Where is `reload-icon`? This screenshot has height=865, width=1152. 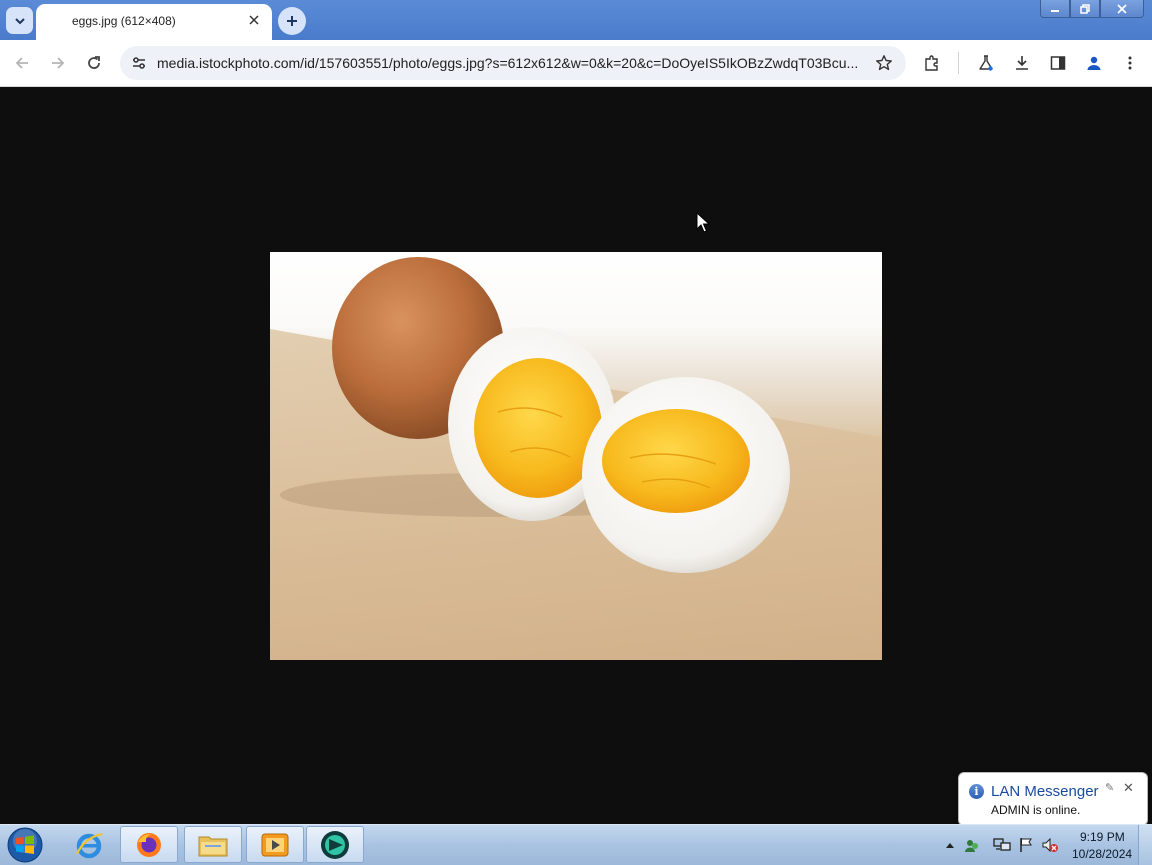
reload-icon is located at coordinates (94, 62).